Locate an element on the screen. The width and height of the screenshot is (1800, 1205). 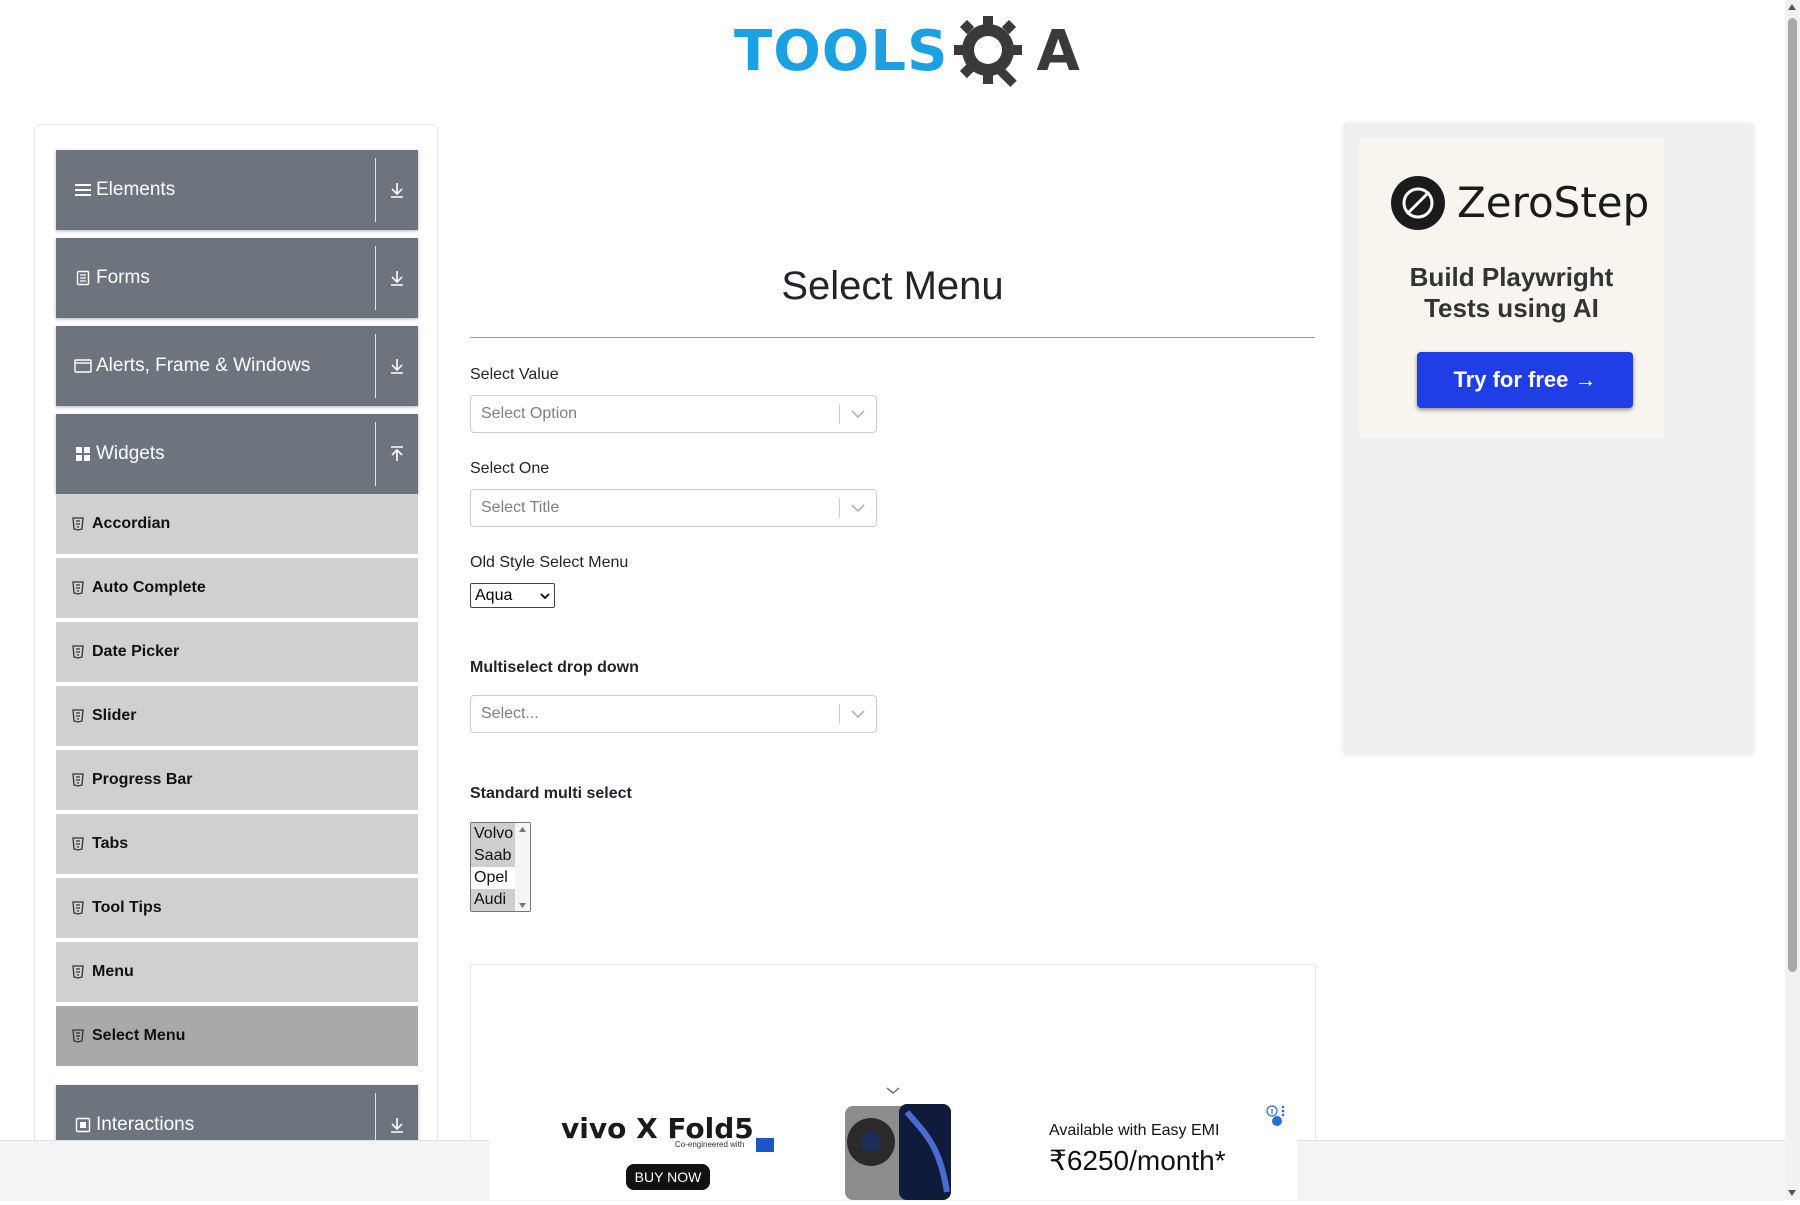
ad-tagline-line1: Build Playwright is located at coordinates (1511, 277).